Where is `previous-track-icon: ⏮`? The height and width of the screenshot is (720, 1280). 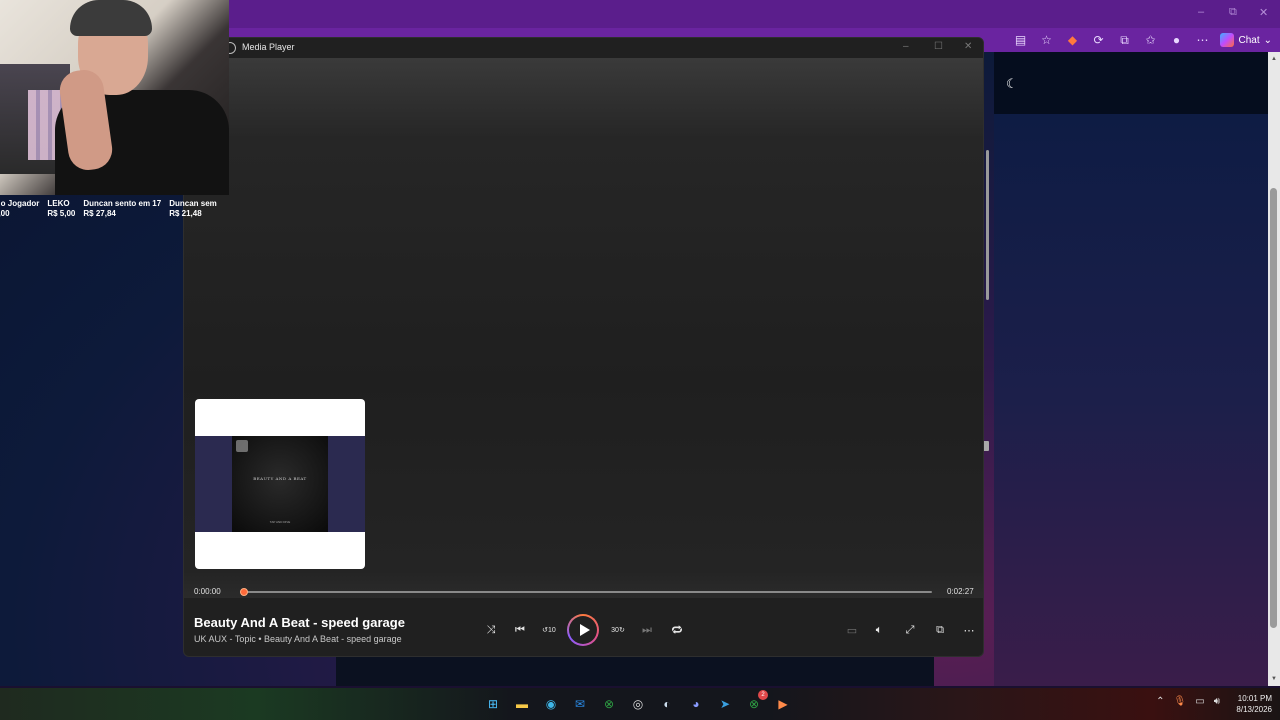
previous-track-icon: ⏮ is located at coordinates (520, 630).